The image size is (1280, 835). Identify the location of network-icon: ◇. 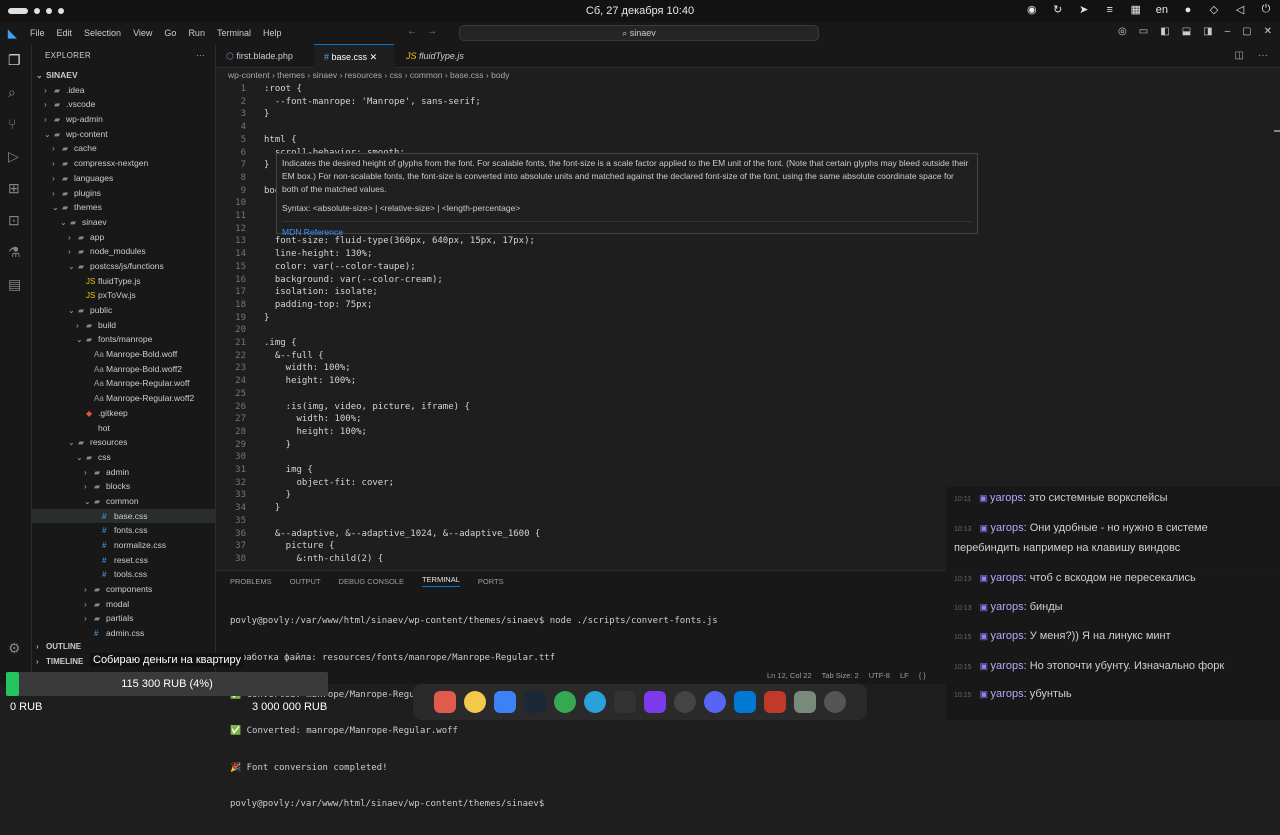
(1214, 9).